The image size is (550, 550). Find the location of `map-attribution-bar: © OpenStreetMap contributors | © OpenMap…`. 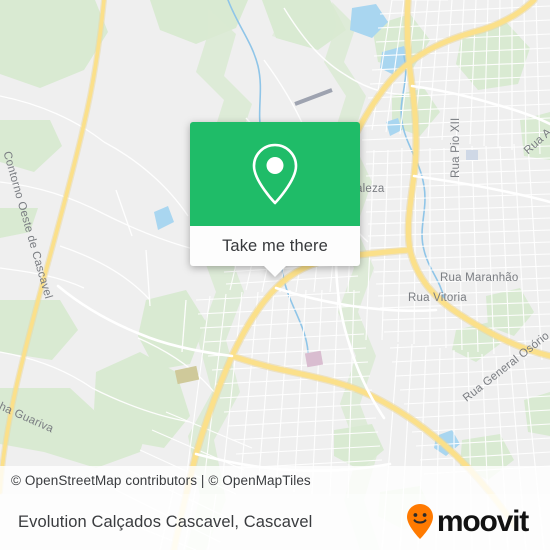

map-attribution-bar: © OpenStreetMap contributors | © OpenMap… is located at coordinates (275, 480).